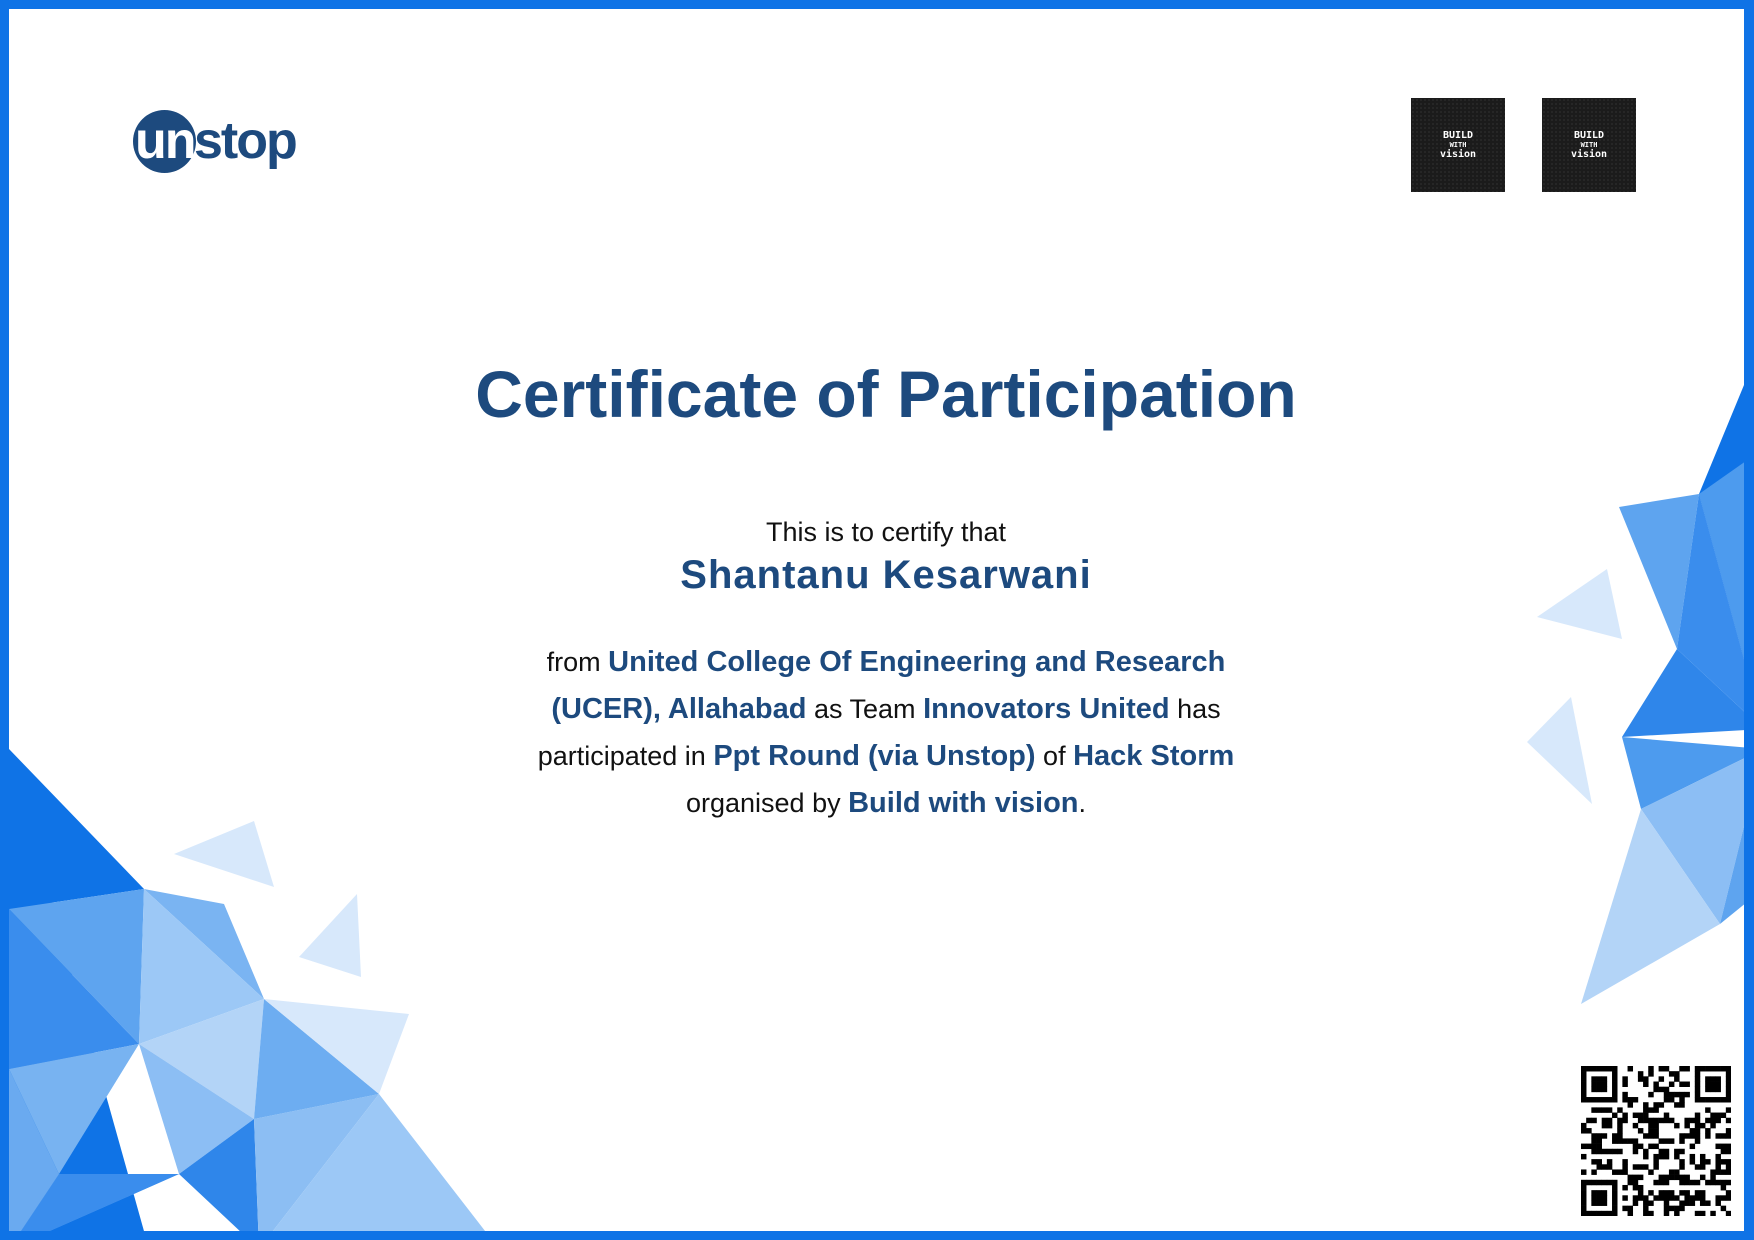  What do you see at coordinates (886, 532) in the screenshot?
I see `certify-statement: This is to certify that` at bounding box center [886, 532].